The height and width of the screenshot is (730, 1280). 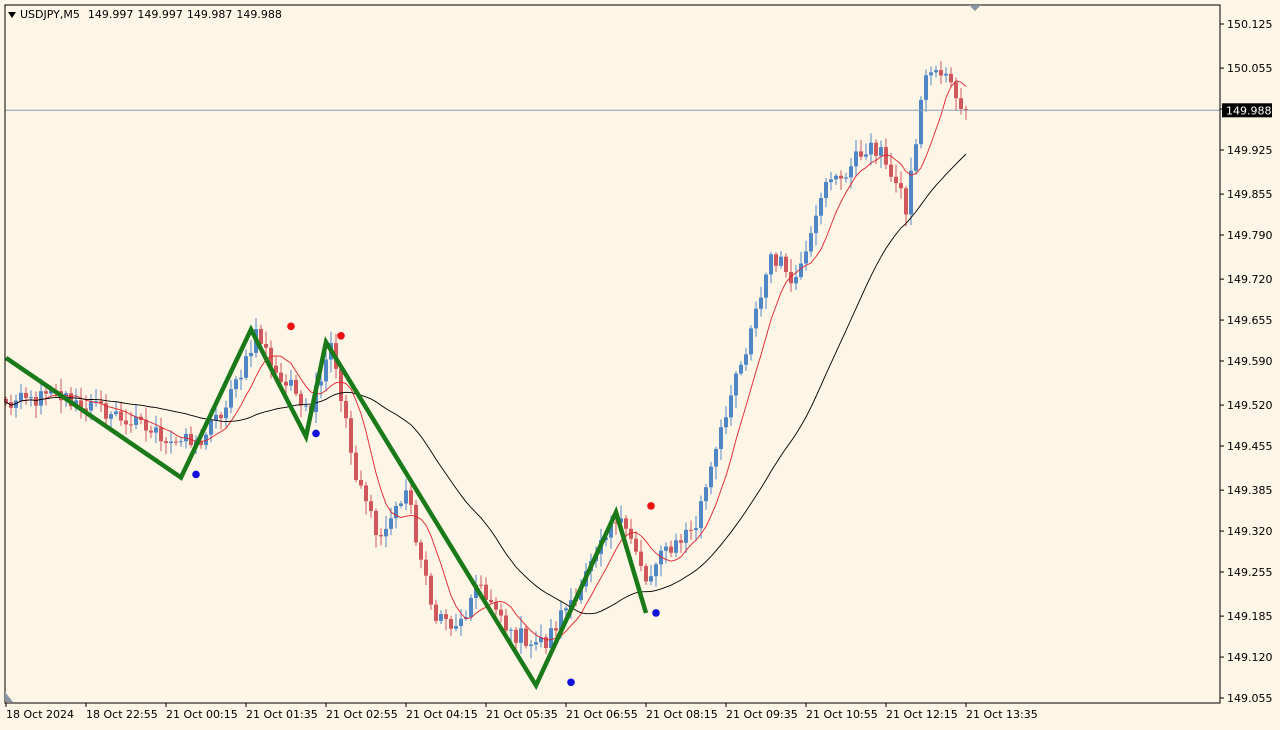 I want to click on current-price-tag: 149.988, so click(x=1247, y=110).